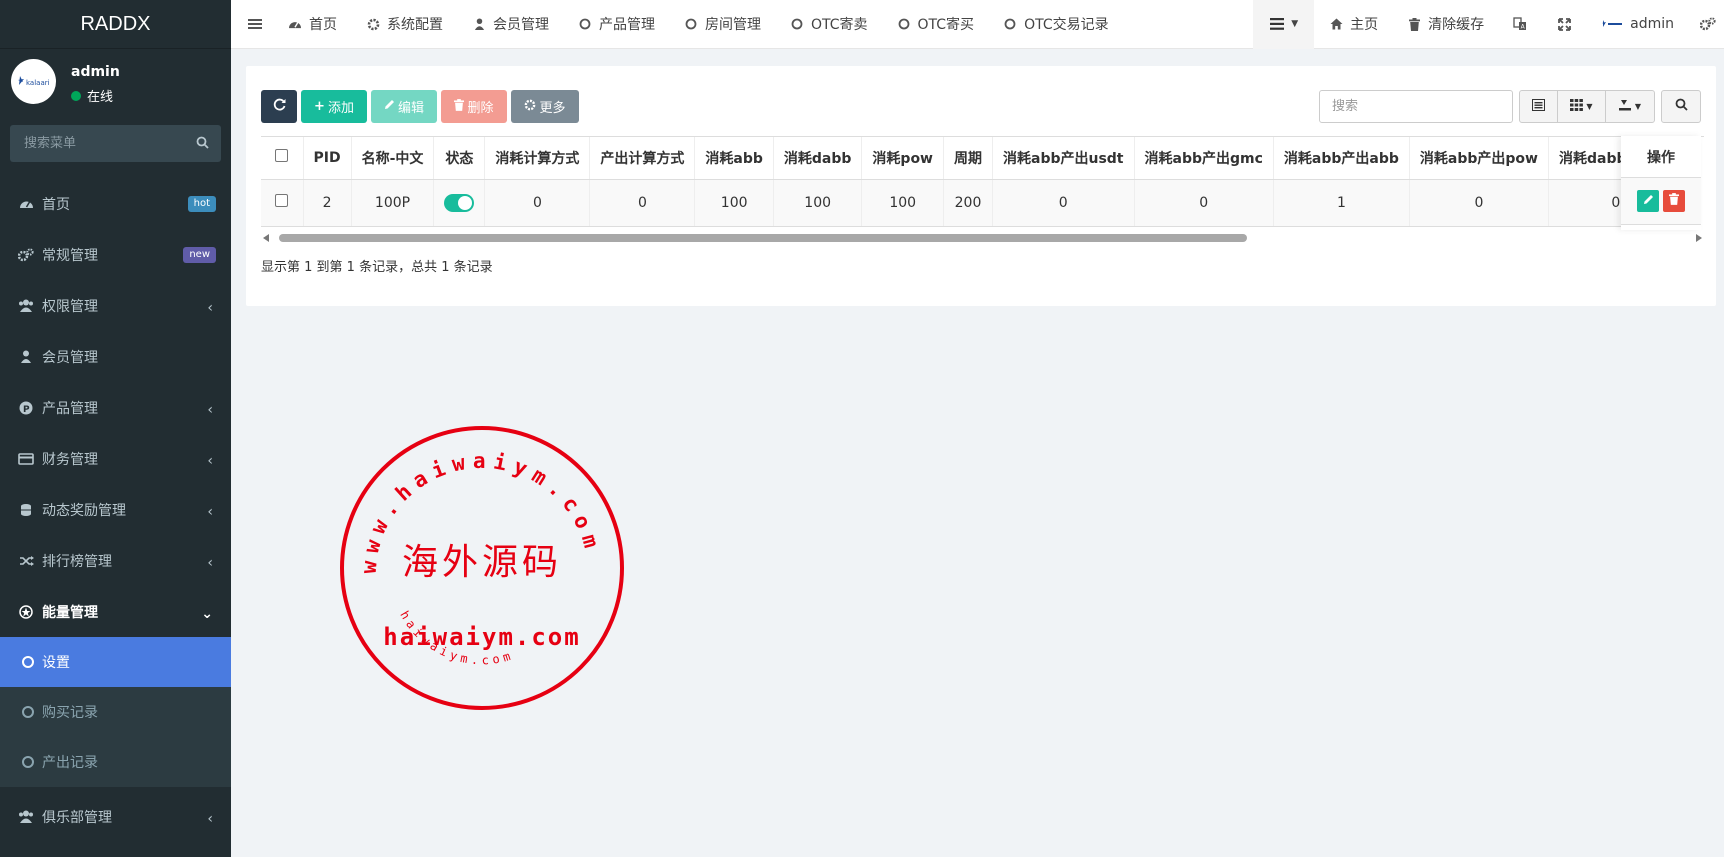 The width and height of the screenshot is (1724, 857). What do you see at coordinates (201, 204) in the screenshot?
I see `hot-badge: hot` at bounding box center [201, 204].